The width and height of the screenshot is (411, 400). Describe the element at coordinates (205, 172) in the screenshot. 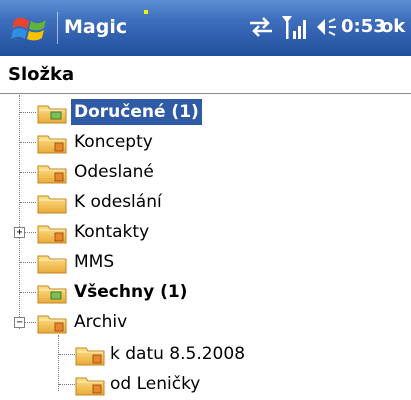

I see `folder-item-sent: Odeslané` at that location.